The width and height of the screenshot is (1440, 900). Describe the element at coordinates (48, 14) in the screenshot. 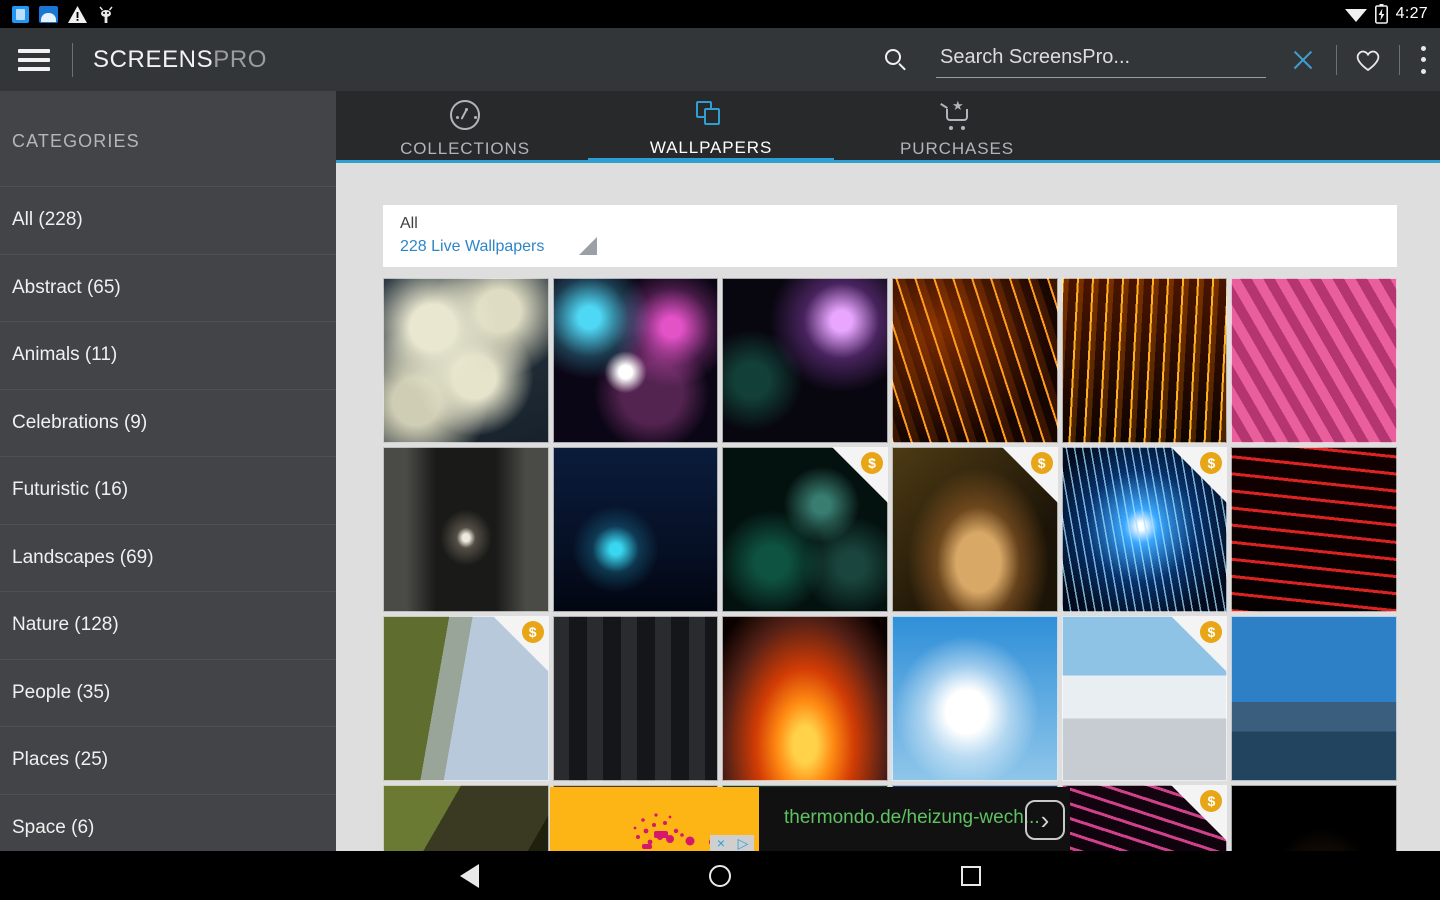

I see `gallery-icon` at that location.